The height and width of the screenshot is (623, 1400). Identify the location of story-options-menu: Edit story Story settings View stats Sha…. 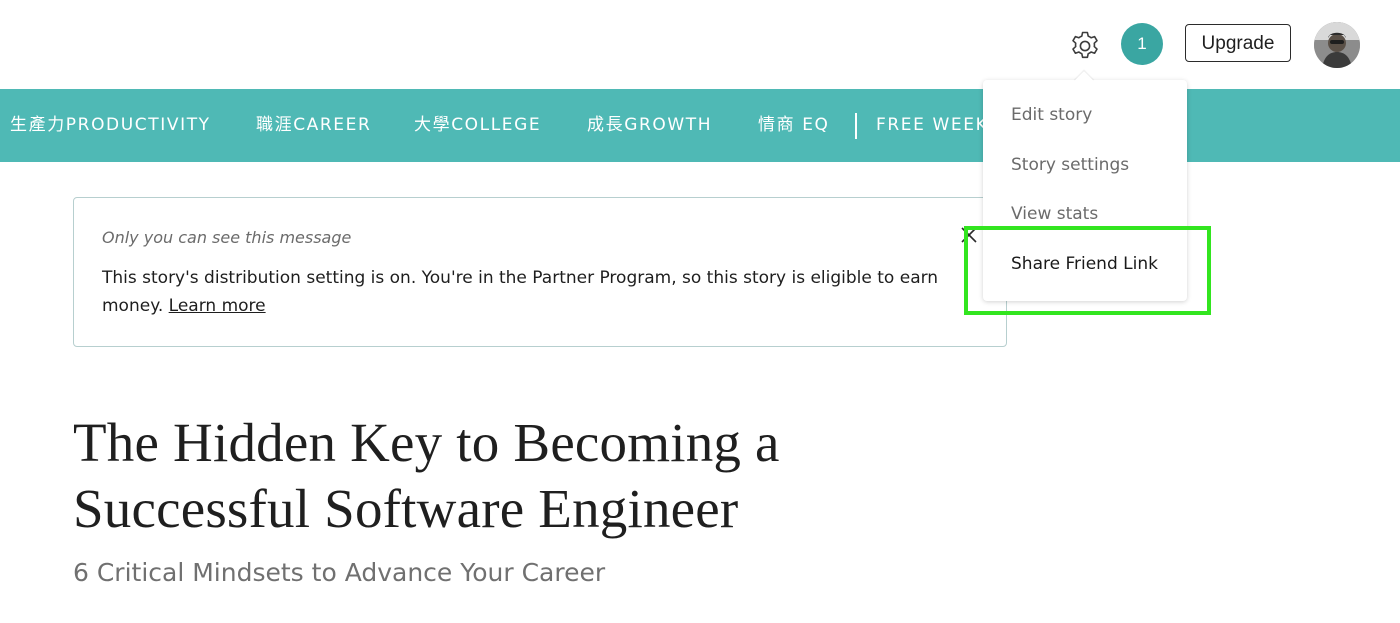
(1085, 190).